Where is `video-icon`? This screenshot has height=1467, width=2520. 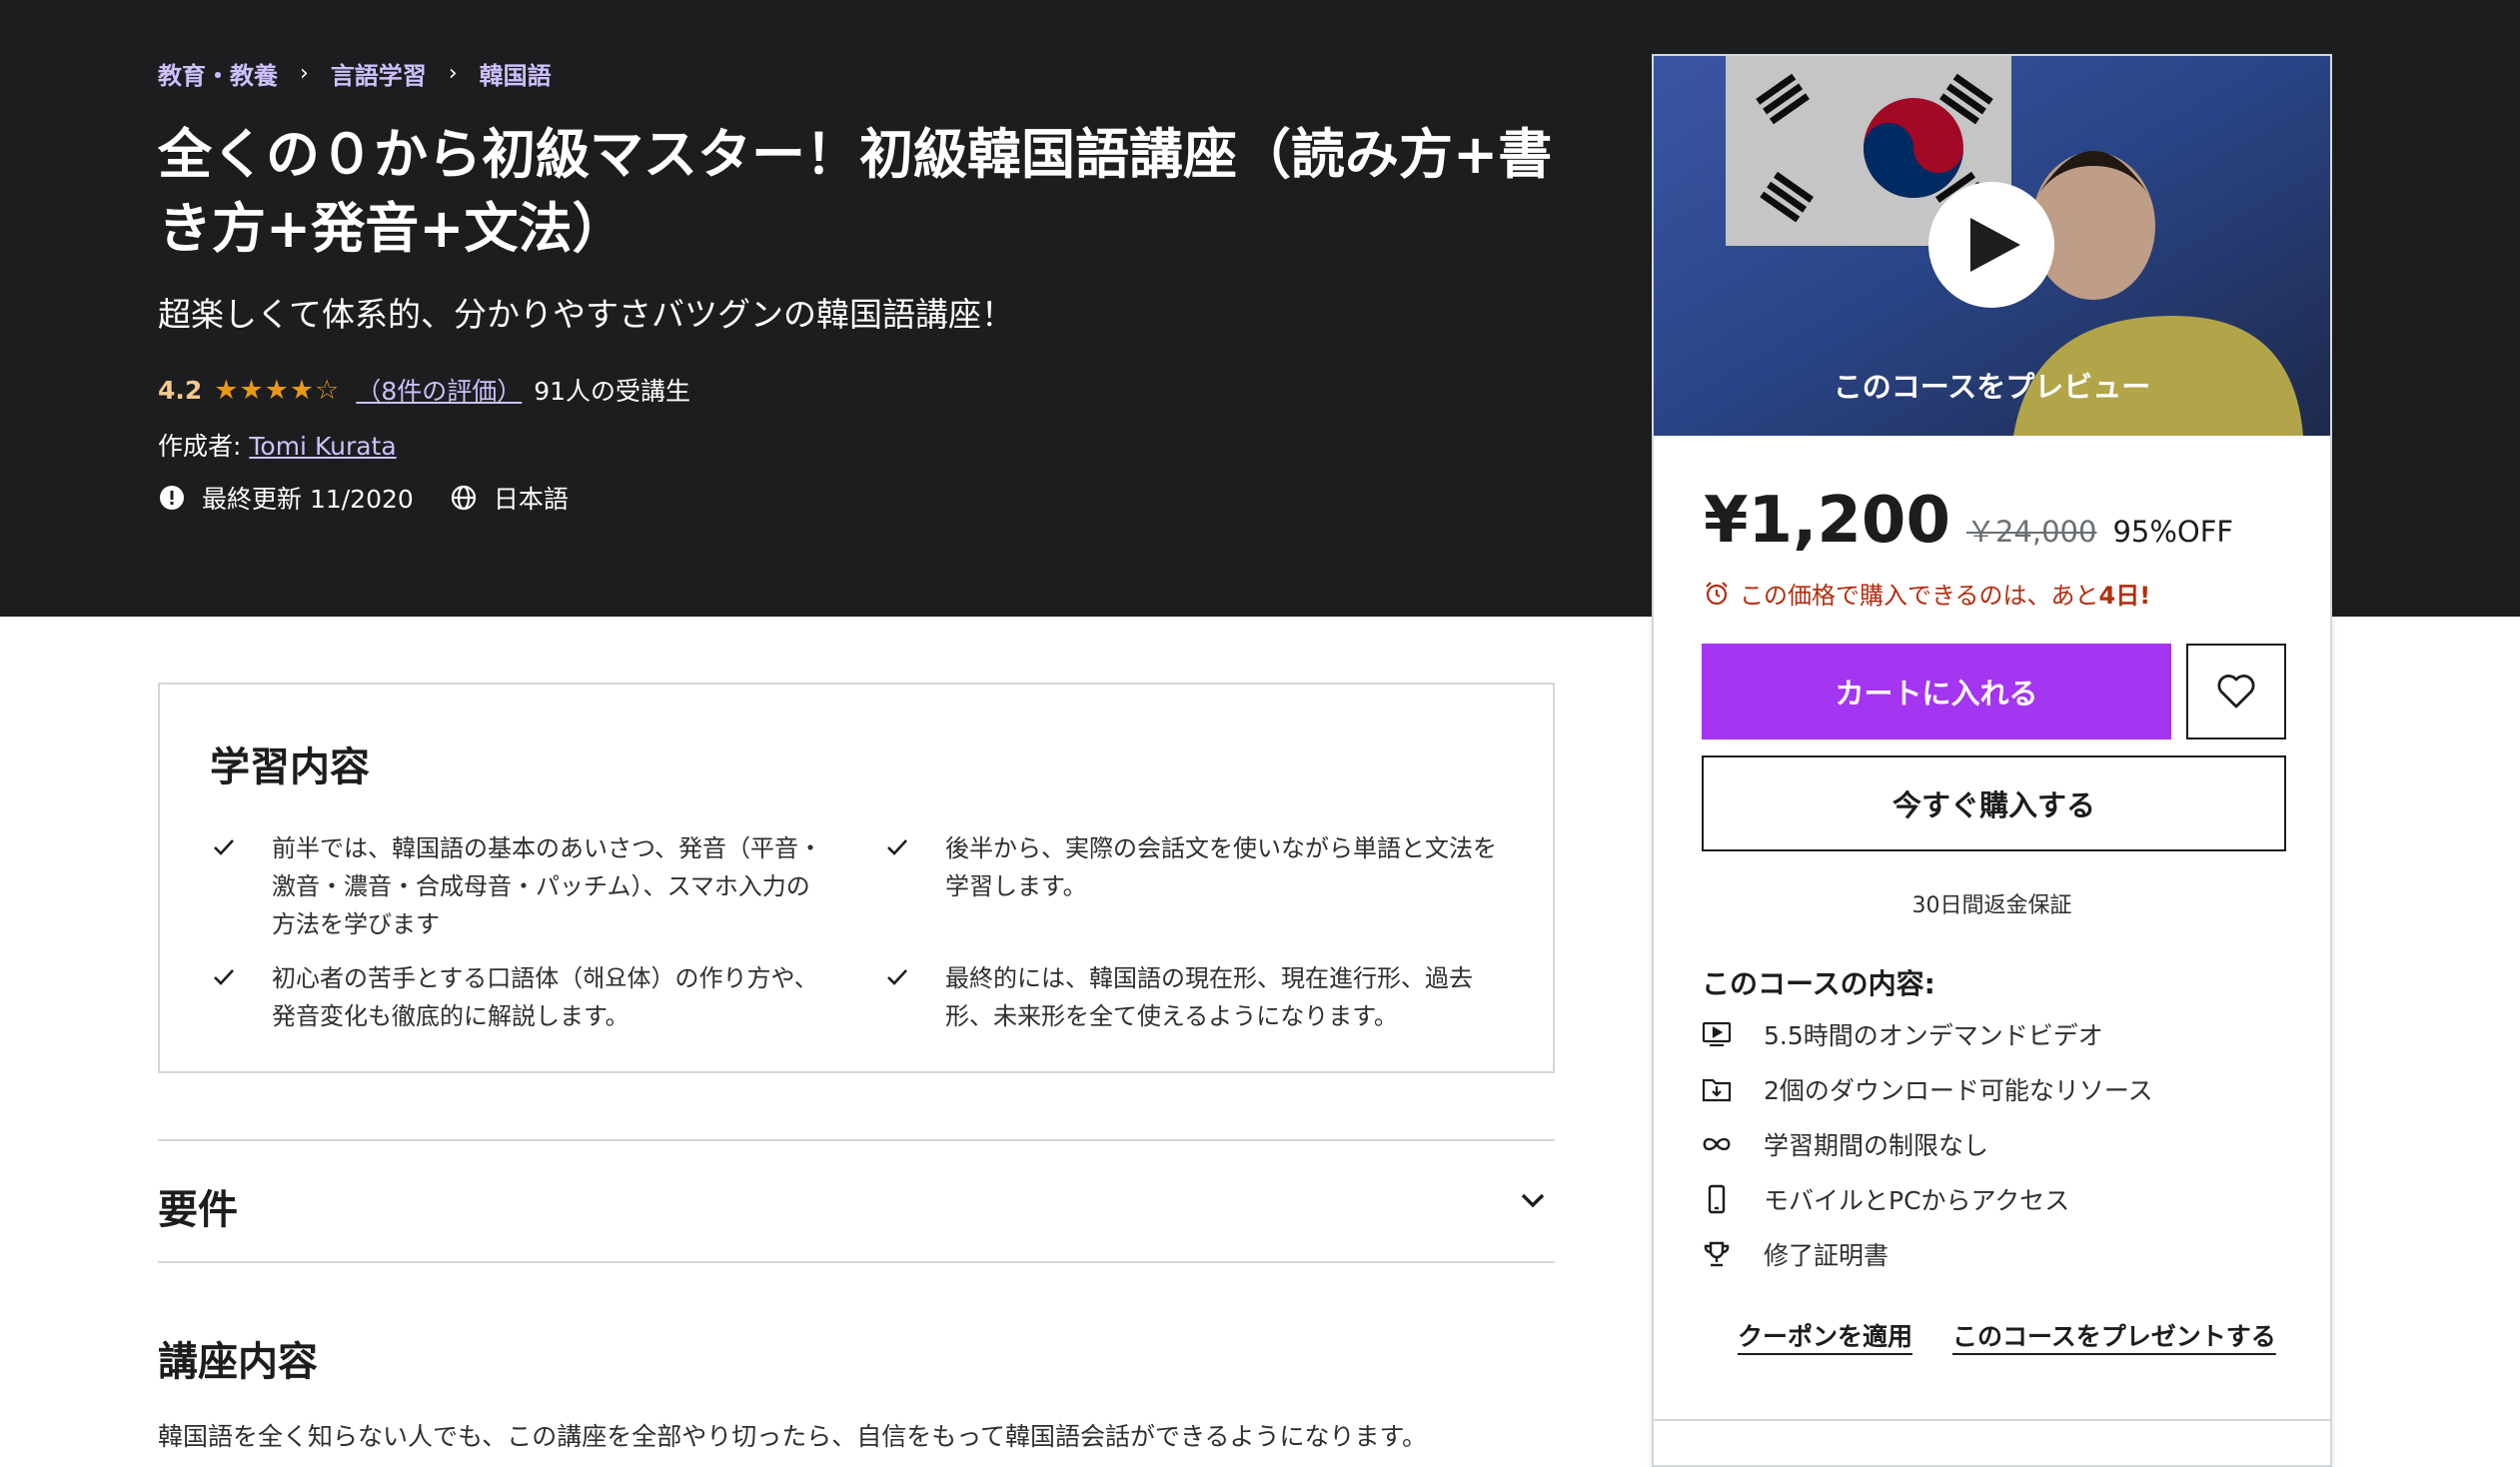
video-icon is located at coordinates (1717, 1034).